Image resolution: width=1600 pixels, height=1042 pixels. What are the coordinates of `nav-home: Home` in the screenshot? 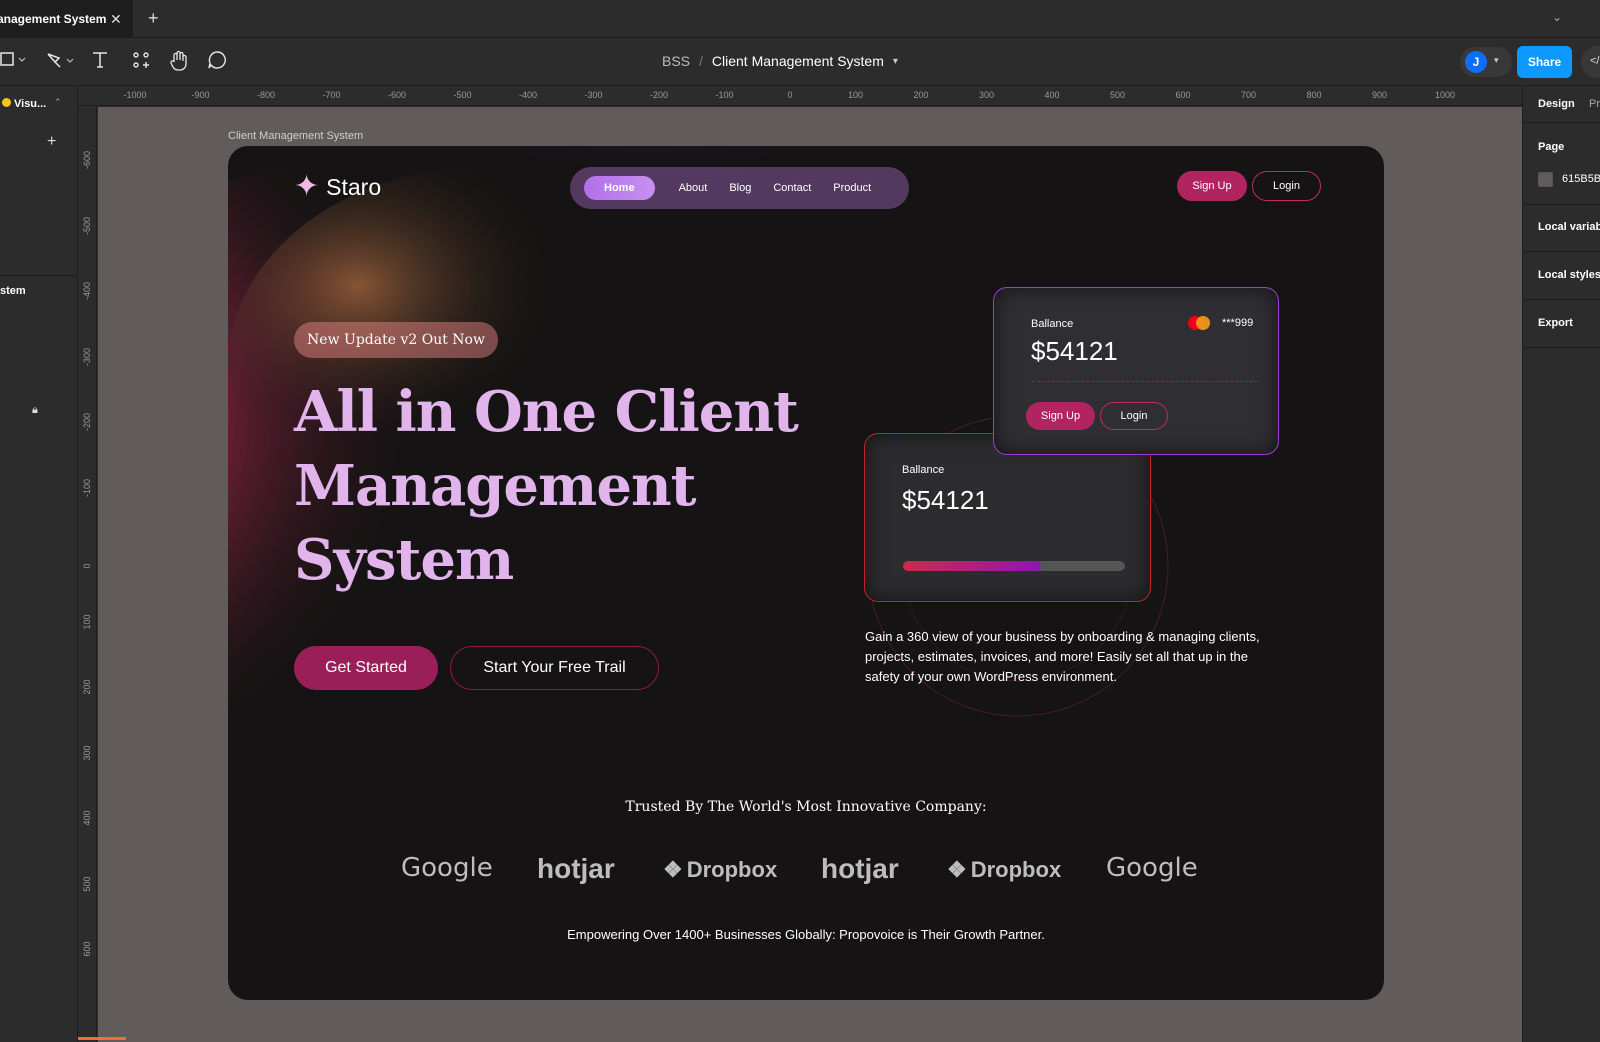 It's located at (619, 188).